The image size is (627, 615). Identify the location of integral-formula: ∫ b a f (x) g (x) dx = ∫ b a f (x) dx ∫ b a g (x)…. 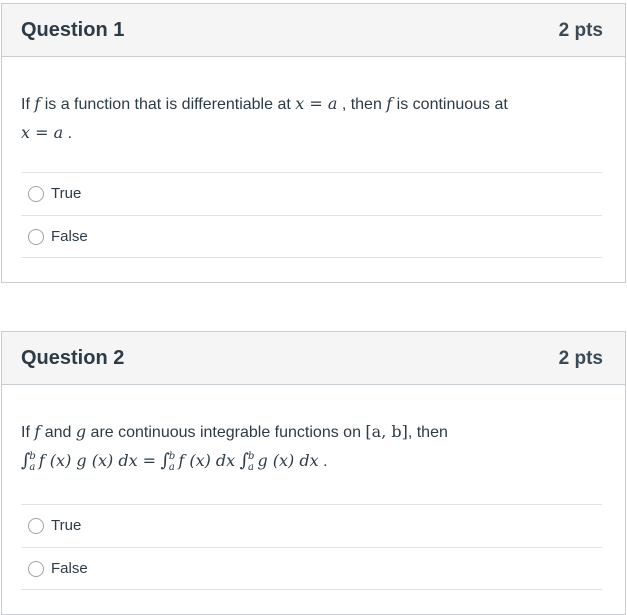
(174, 461).